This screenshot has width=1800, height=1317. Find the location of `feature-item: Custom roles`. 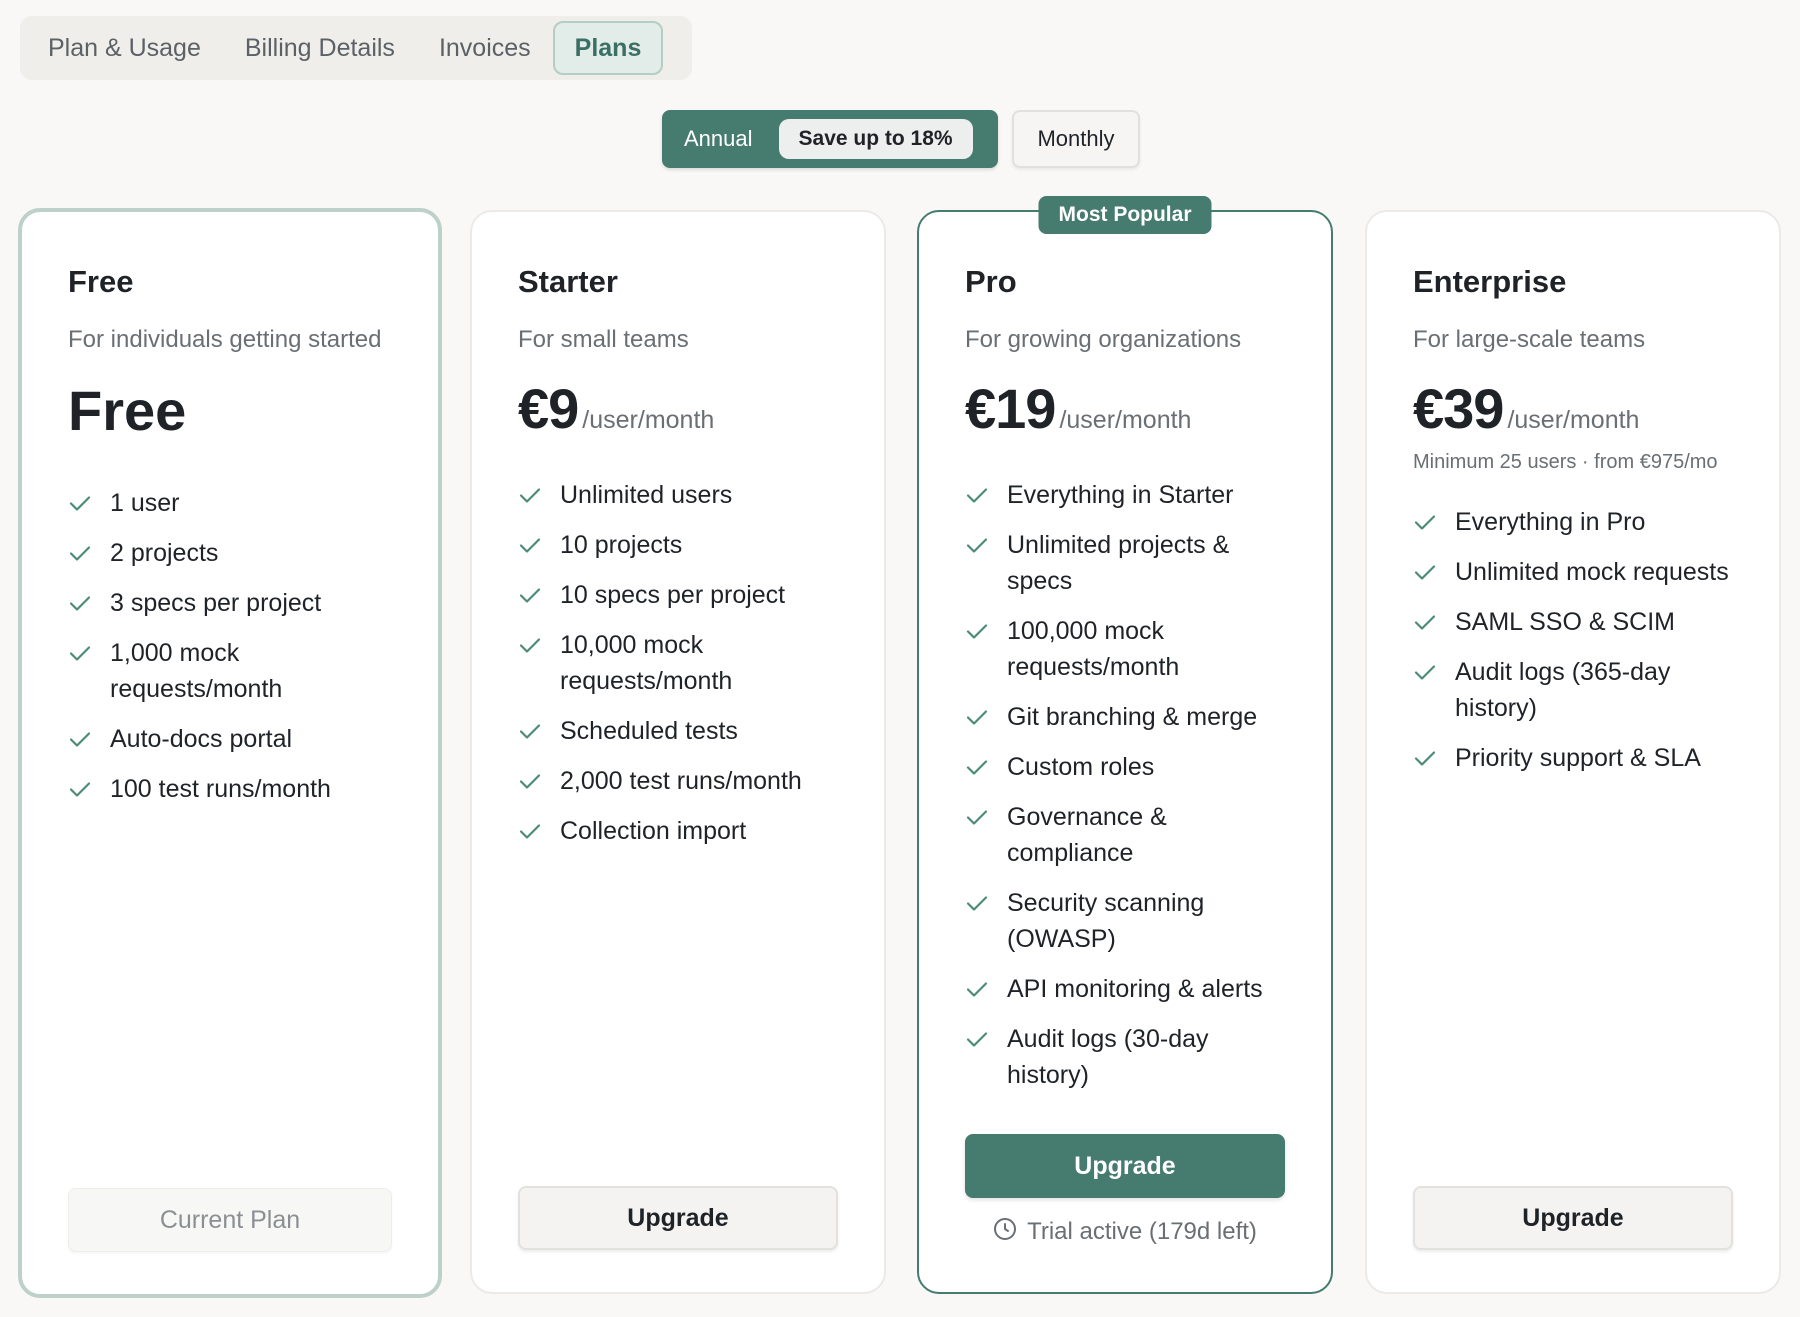

feature-item: Custom roles is located at coordinates (1125, 767).